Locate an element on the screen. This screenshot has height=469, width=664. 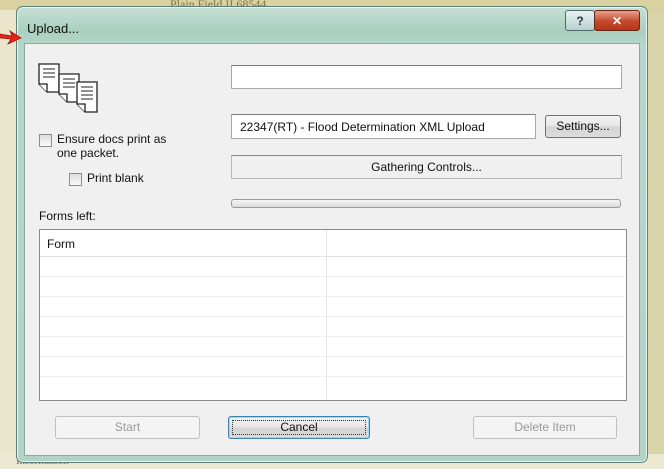
list-header: Form is located at coordinates (333, 243).